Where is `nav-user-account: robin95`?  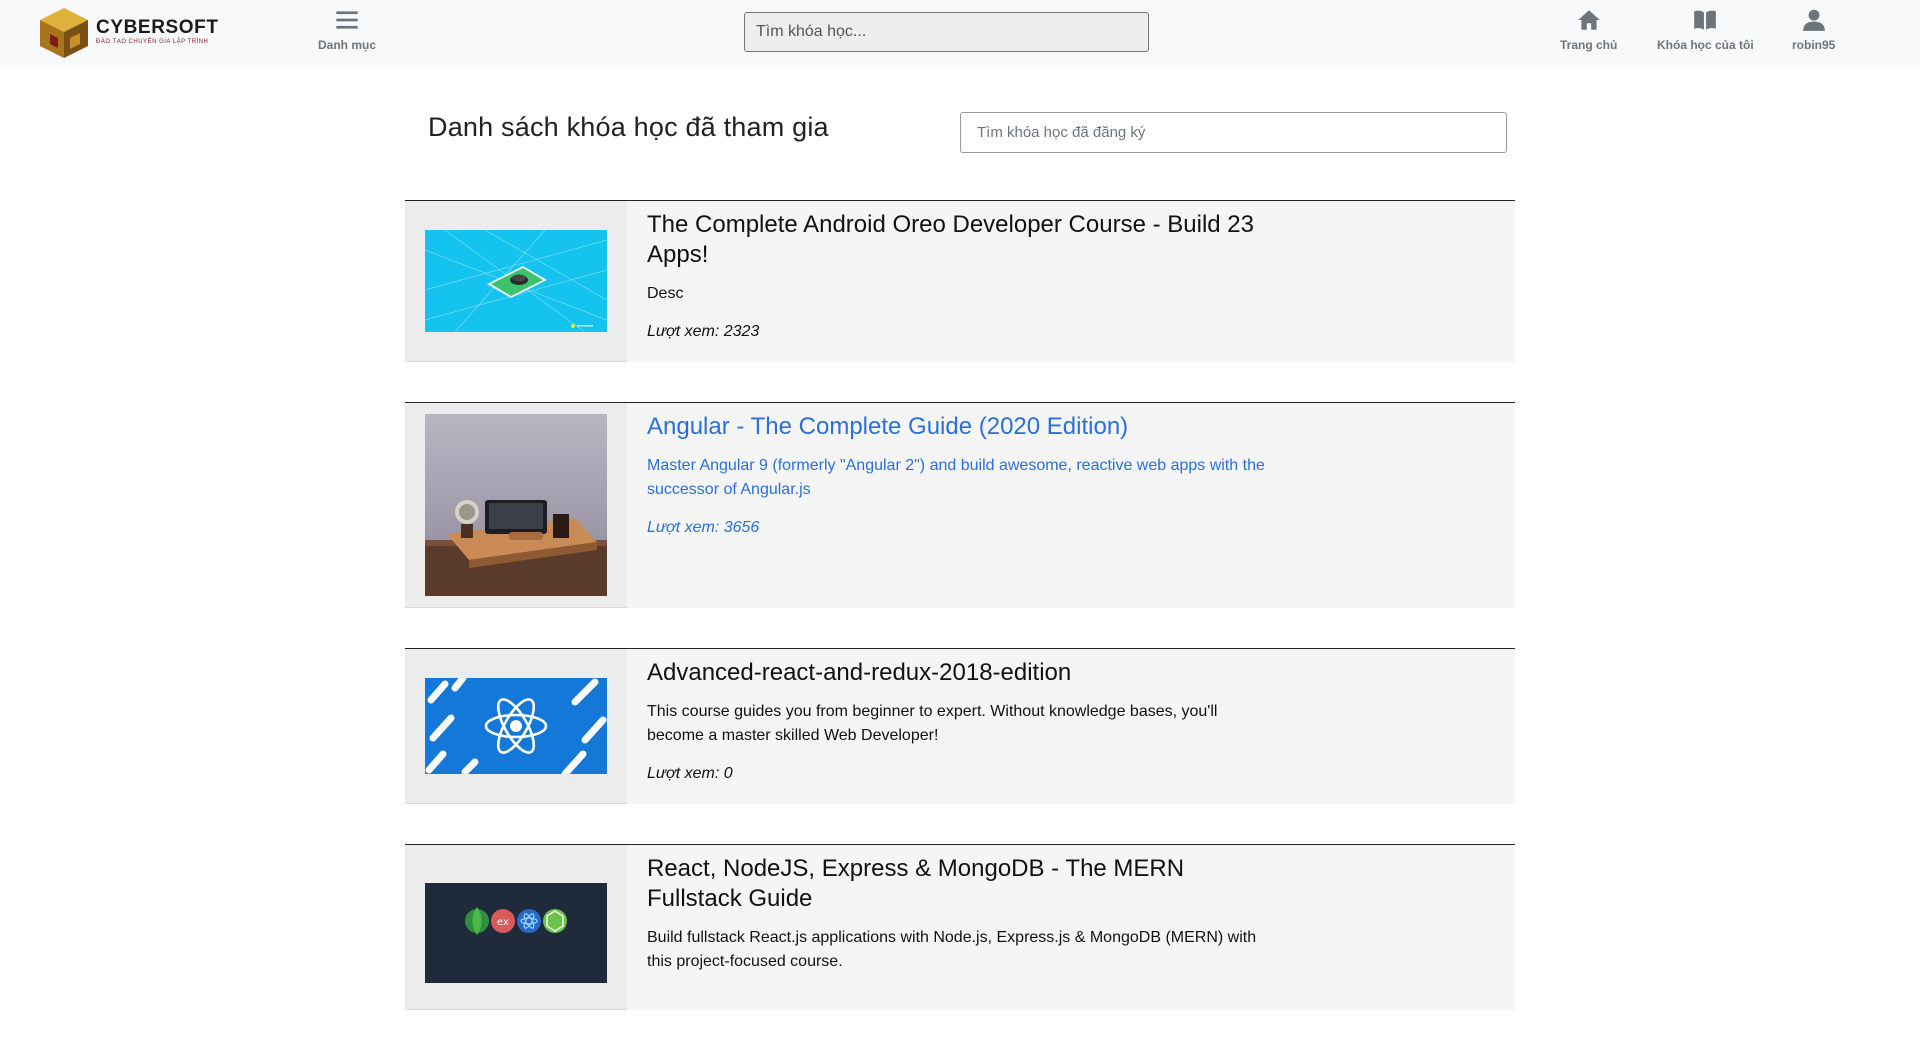
nav-user-account: robin95 is located at coordinates (1813, 29).